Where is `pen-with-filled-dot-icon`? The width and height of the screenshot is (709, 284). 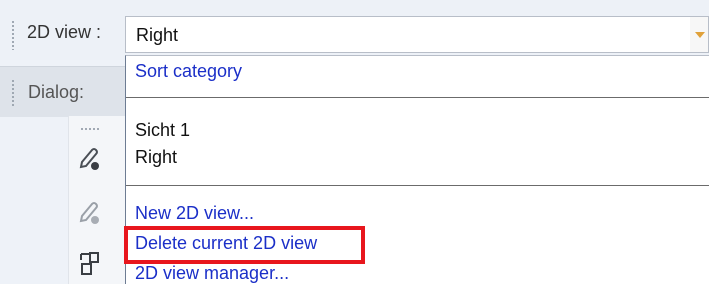 pen-with-filled-dot-icon is located at coordinates (90, 158).